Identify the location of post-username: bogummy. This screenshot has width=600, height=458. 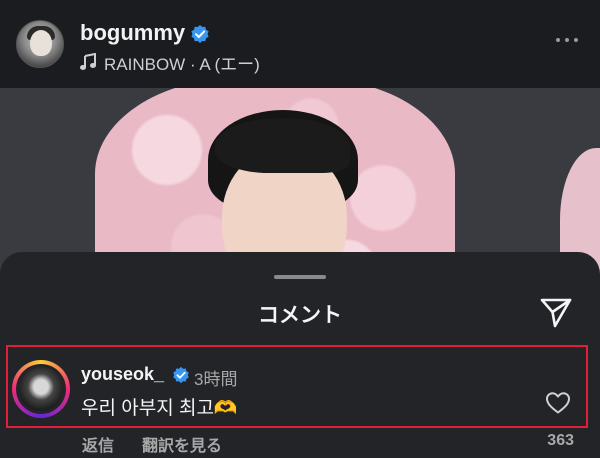
(132, 33).